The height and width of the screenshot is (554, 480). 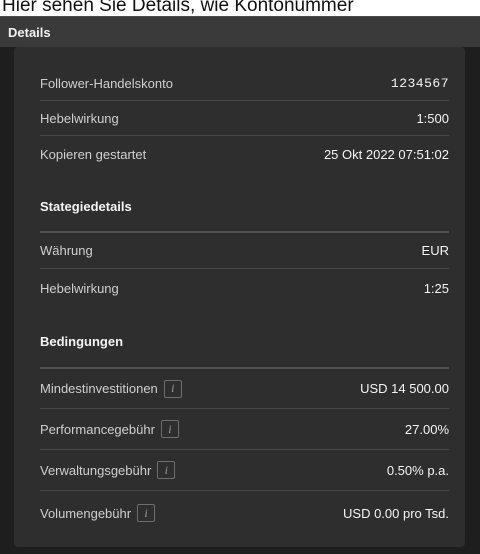 I want to click on leverage-row: Hebelwirkung 1:500, so click(x=244, y=118).